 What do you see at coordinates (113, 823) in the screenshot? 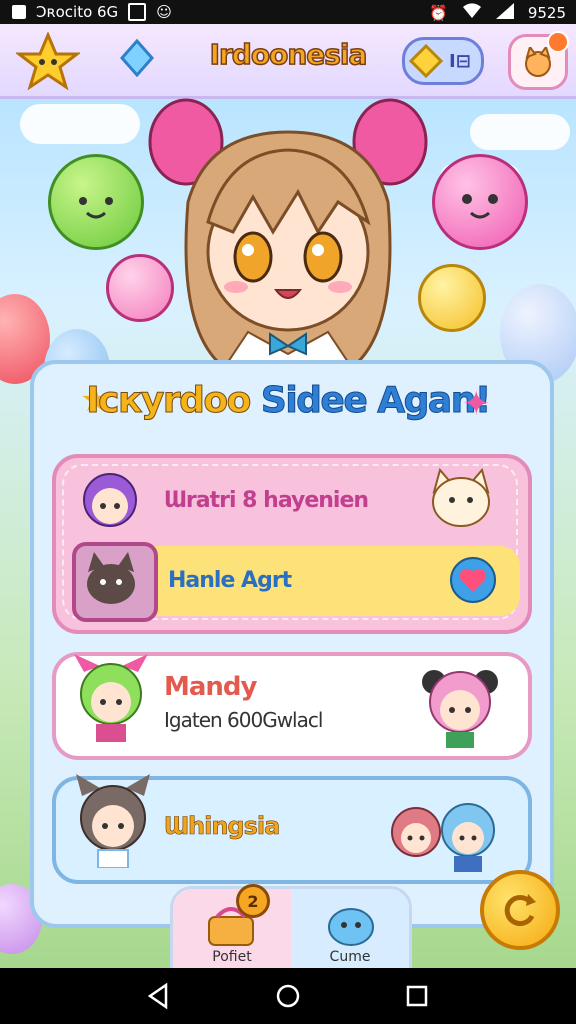
I see `brown-hair-avatar` at bounding box center [113, 823].